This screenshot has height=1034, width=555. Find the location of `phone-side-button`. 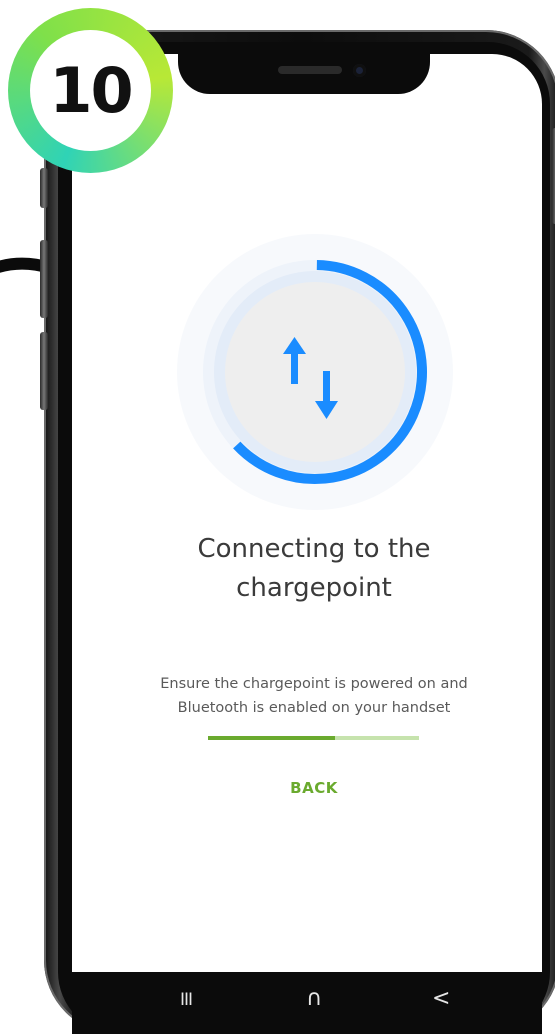

phone-side-button is located at coordinates (44, 188).